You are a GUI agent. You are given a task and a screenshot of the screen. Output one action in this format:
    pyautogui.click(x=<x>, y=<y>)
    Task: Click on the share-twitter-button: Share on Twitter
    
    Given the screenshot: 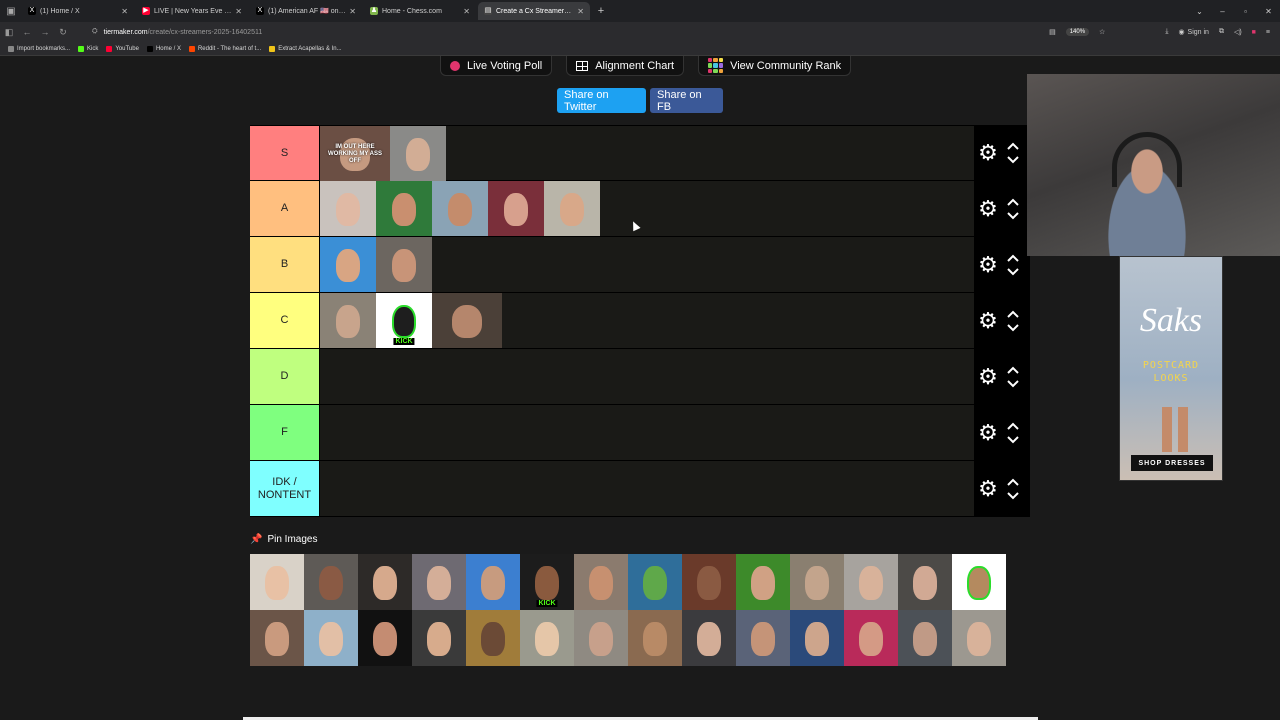 What is the action you would take?
    pyautogui.click(x=601, y=100)
    